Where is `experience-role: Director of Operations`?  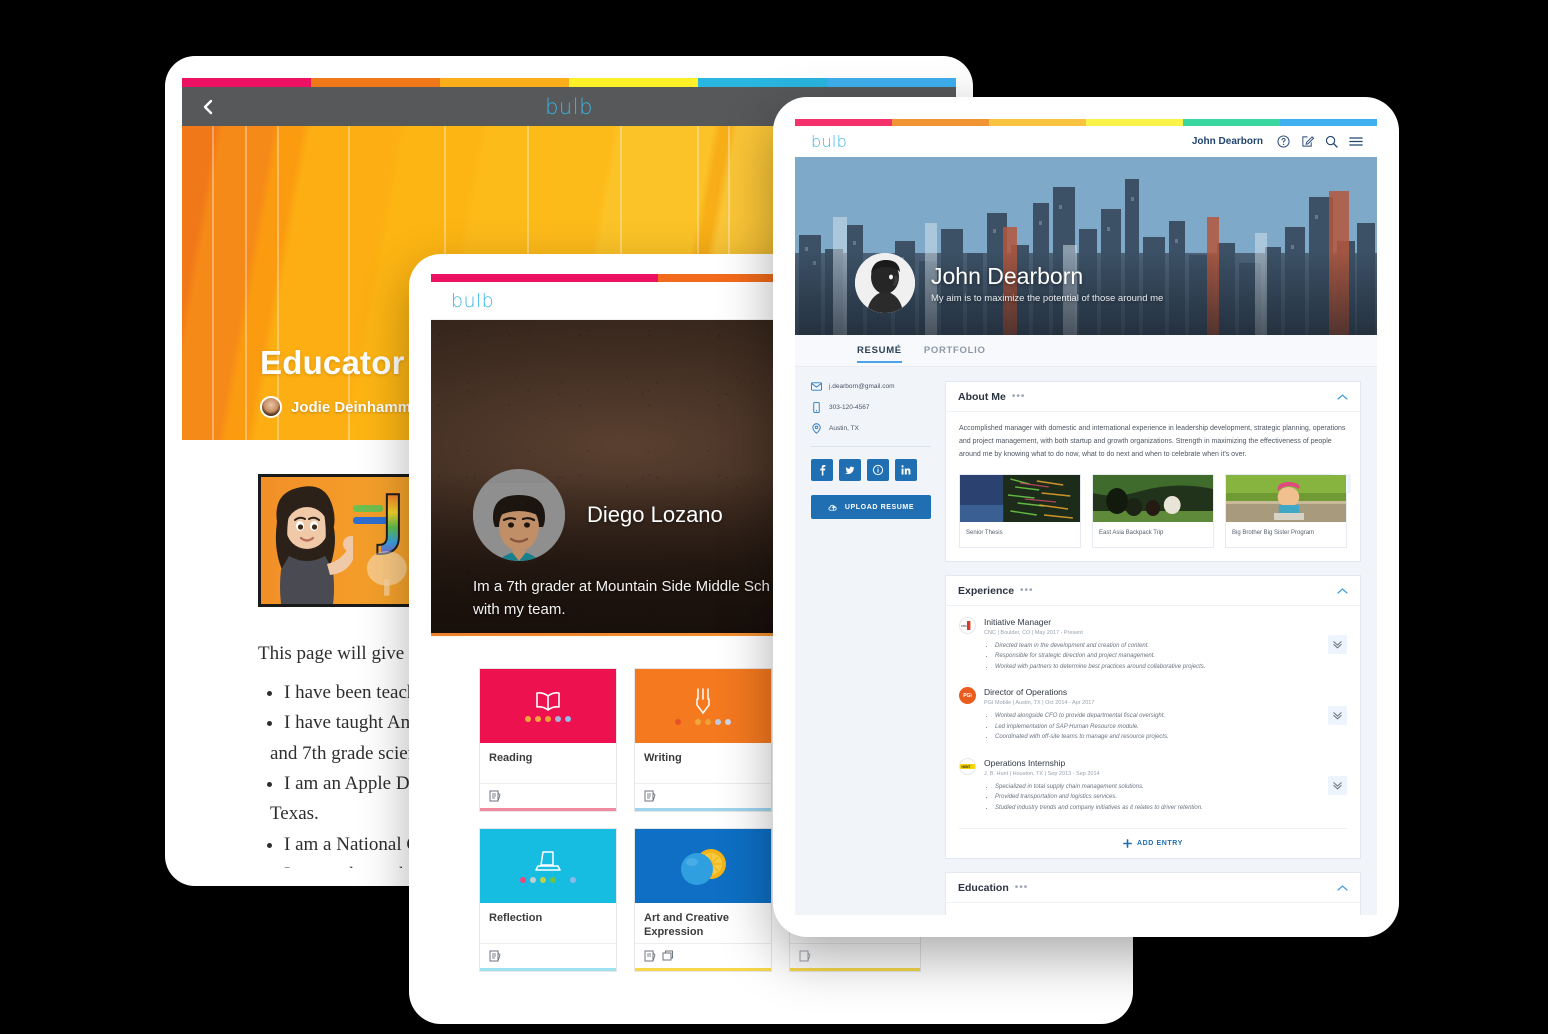 experience-role: Director of Operations is located at coordinates (1026, 692).